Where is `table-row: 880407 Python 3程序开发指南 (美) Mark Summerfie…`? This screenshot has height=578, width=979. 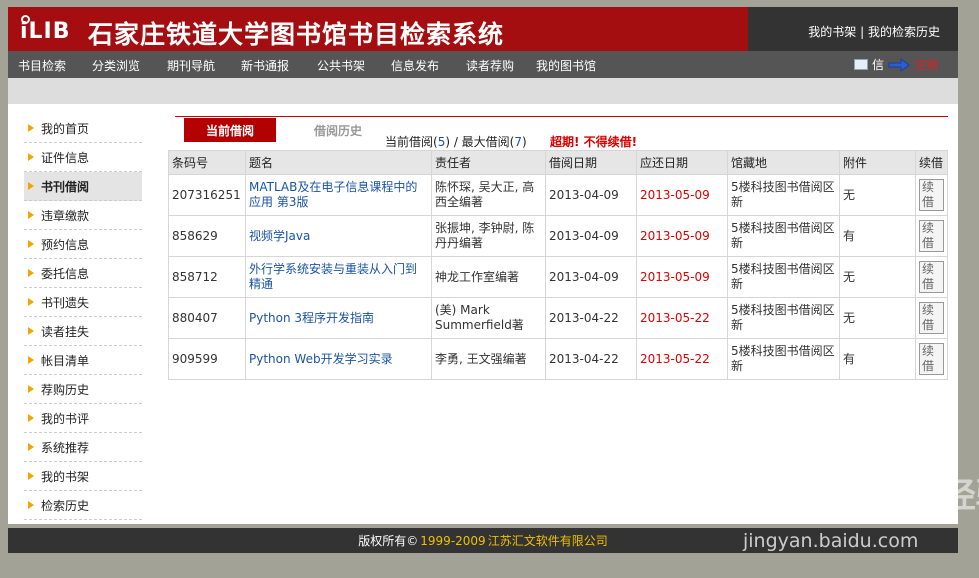 table-row: 880407 Python 3程序开发指南 (美) Mark Summerfie… is located at coordinates (558, 318).